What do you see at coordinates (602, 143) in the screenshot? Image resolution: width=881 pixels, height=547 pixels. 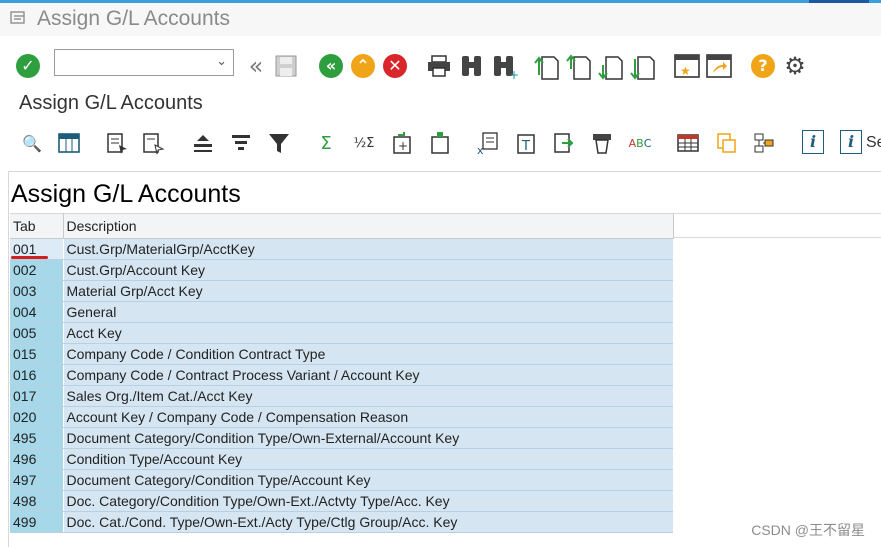 I see `print-preview-icon` at bounding box center [602, 143].